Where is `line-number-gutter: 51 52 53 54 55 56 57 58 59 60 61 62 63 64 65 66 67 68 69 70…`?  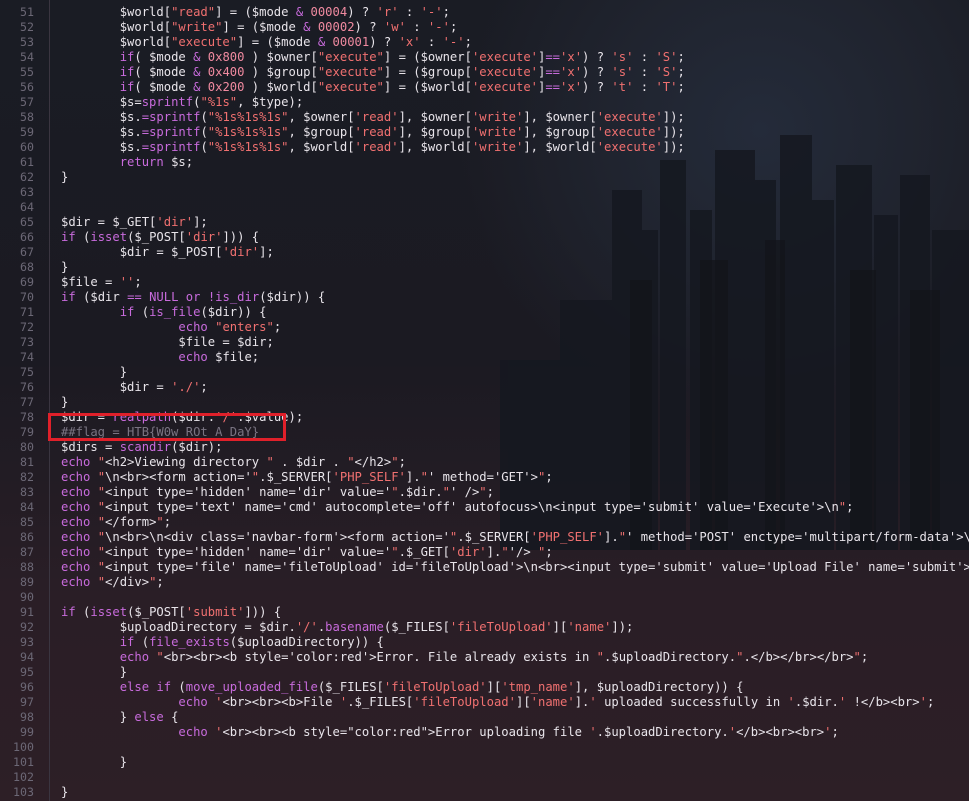 line-number-gutter: 51 52 53 54 55 56 57 58 59 60 61 62 63 64 65 66 67 68 69 70… is located at coordinates (17, 400).